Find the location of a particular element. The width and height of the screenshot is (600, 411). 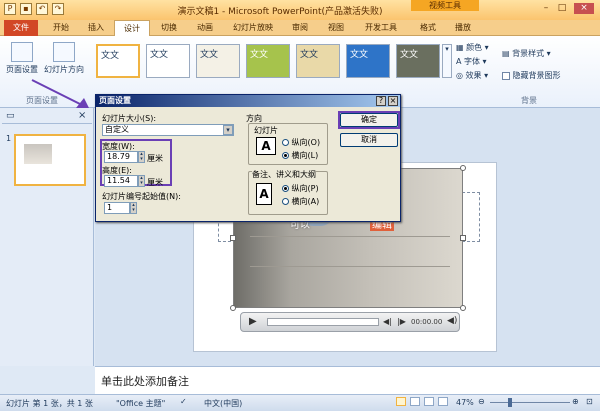

volume-icon: ◀) is located at coordinates (452, 321).